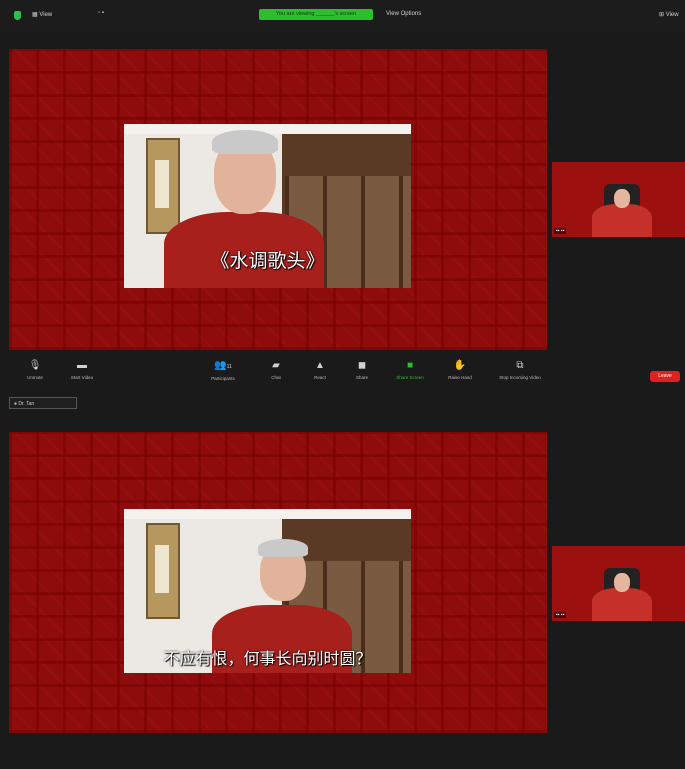 The image size is (685, 769). I want to click on stop-incoming-video-button: ⧉ Stop Incoming Video, so click(520, 368).